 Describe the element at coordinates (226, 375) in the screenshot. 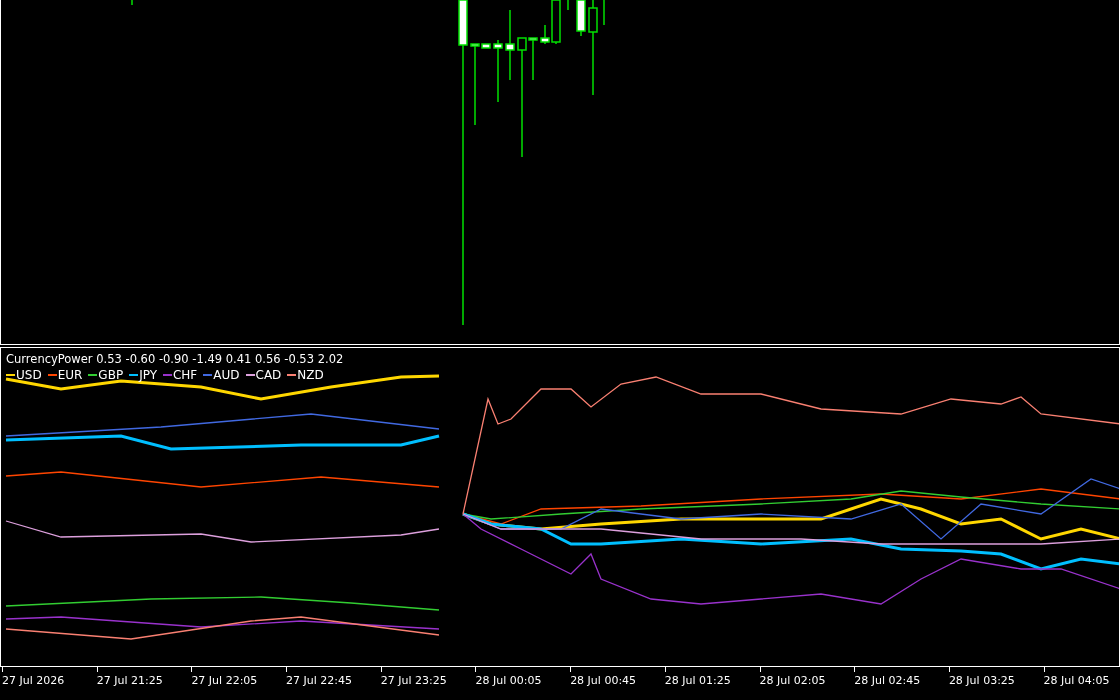

I see `legend-label: AUD` at that location.